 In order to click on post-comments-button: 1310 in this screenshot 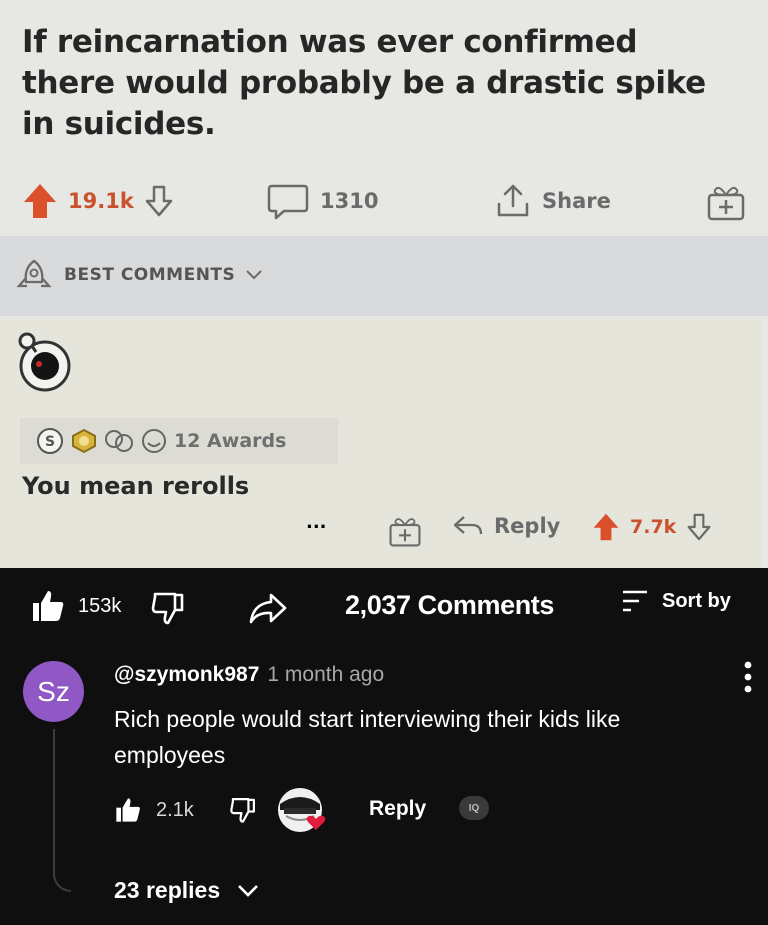, I will do `click(322, 201)`.